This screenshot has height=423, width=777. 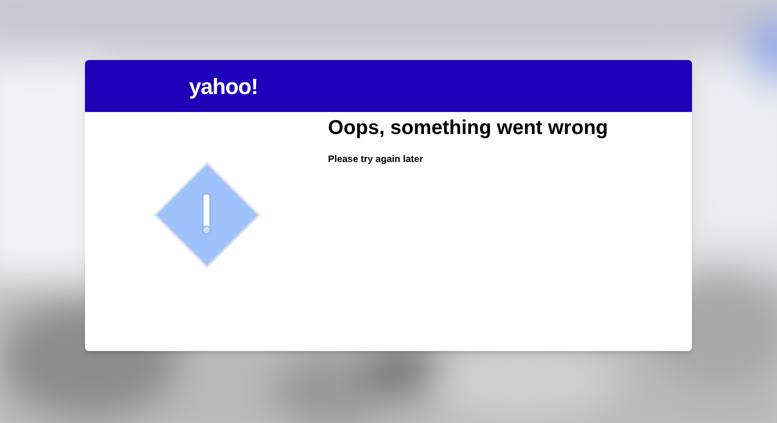 What do you see at coordinates (223, 86) in the screenshot?
I see `logo: yahoo!` at bounding box center [223, 86].